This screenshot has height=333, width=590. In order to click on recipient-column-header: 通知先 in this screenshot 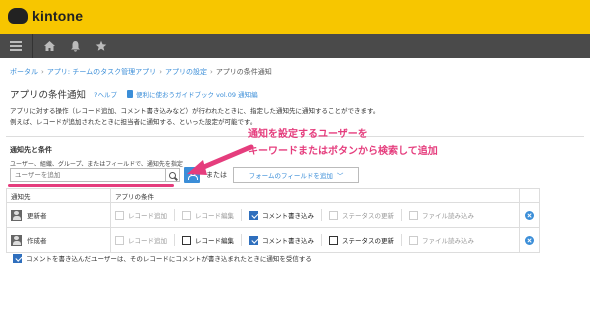, I will do `click(58, 195)`.